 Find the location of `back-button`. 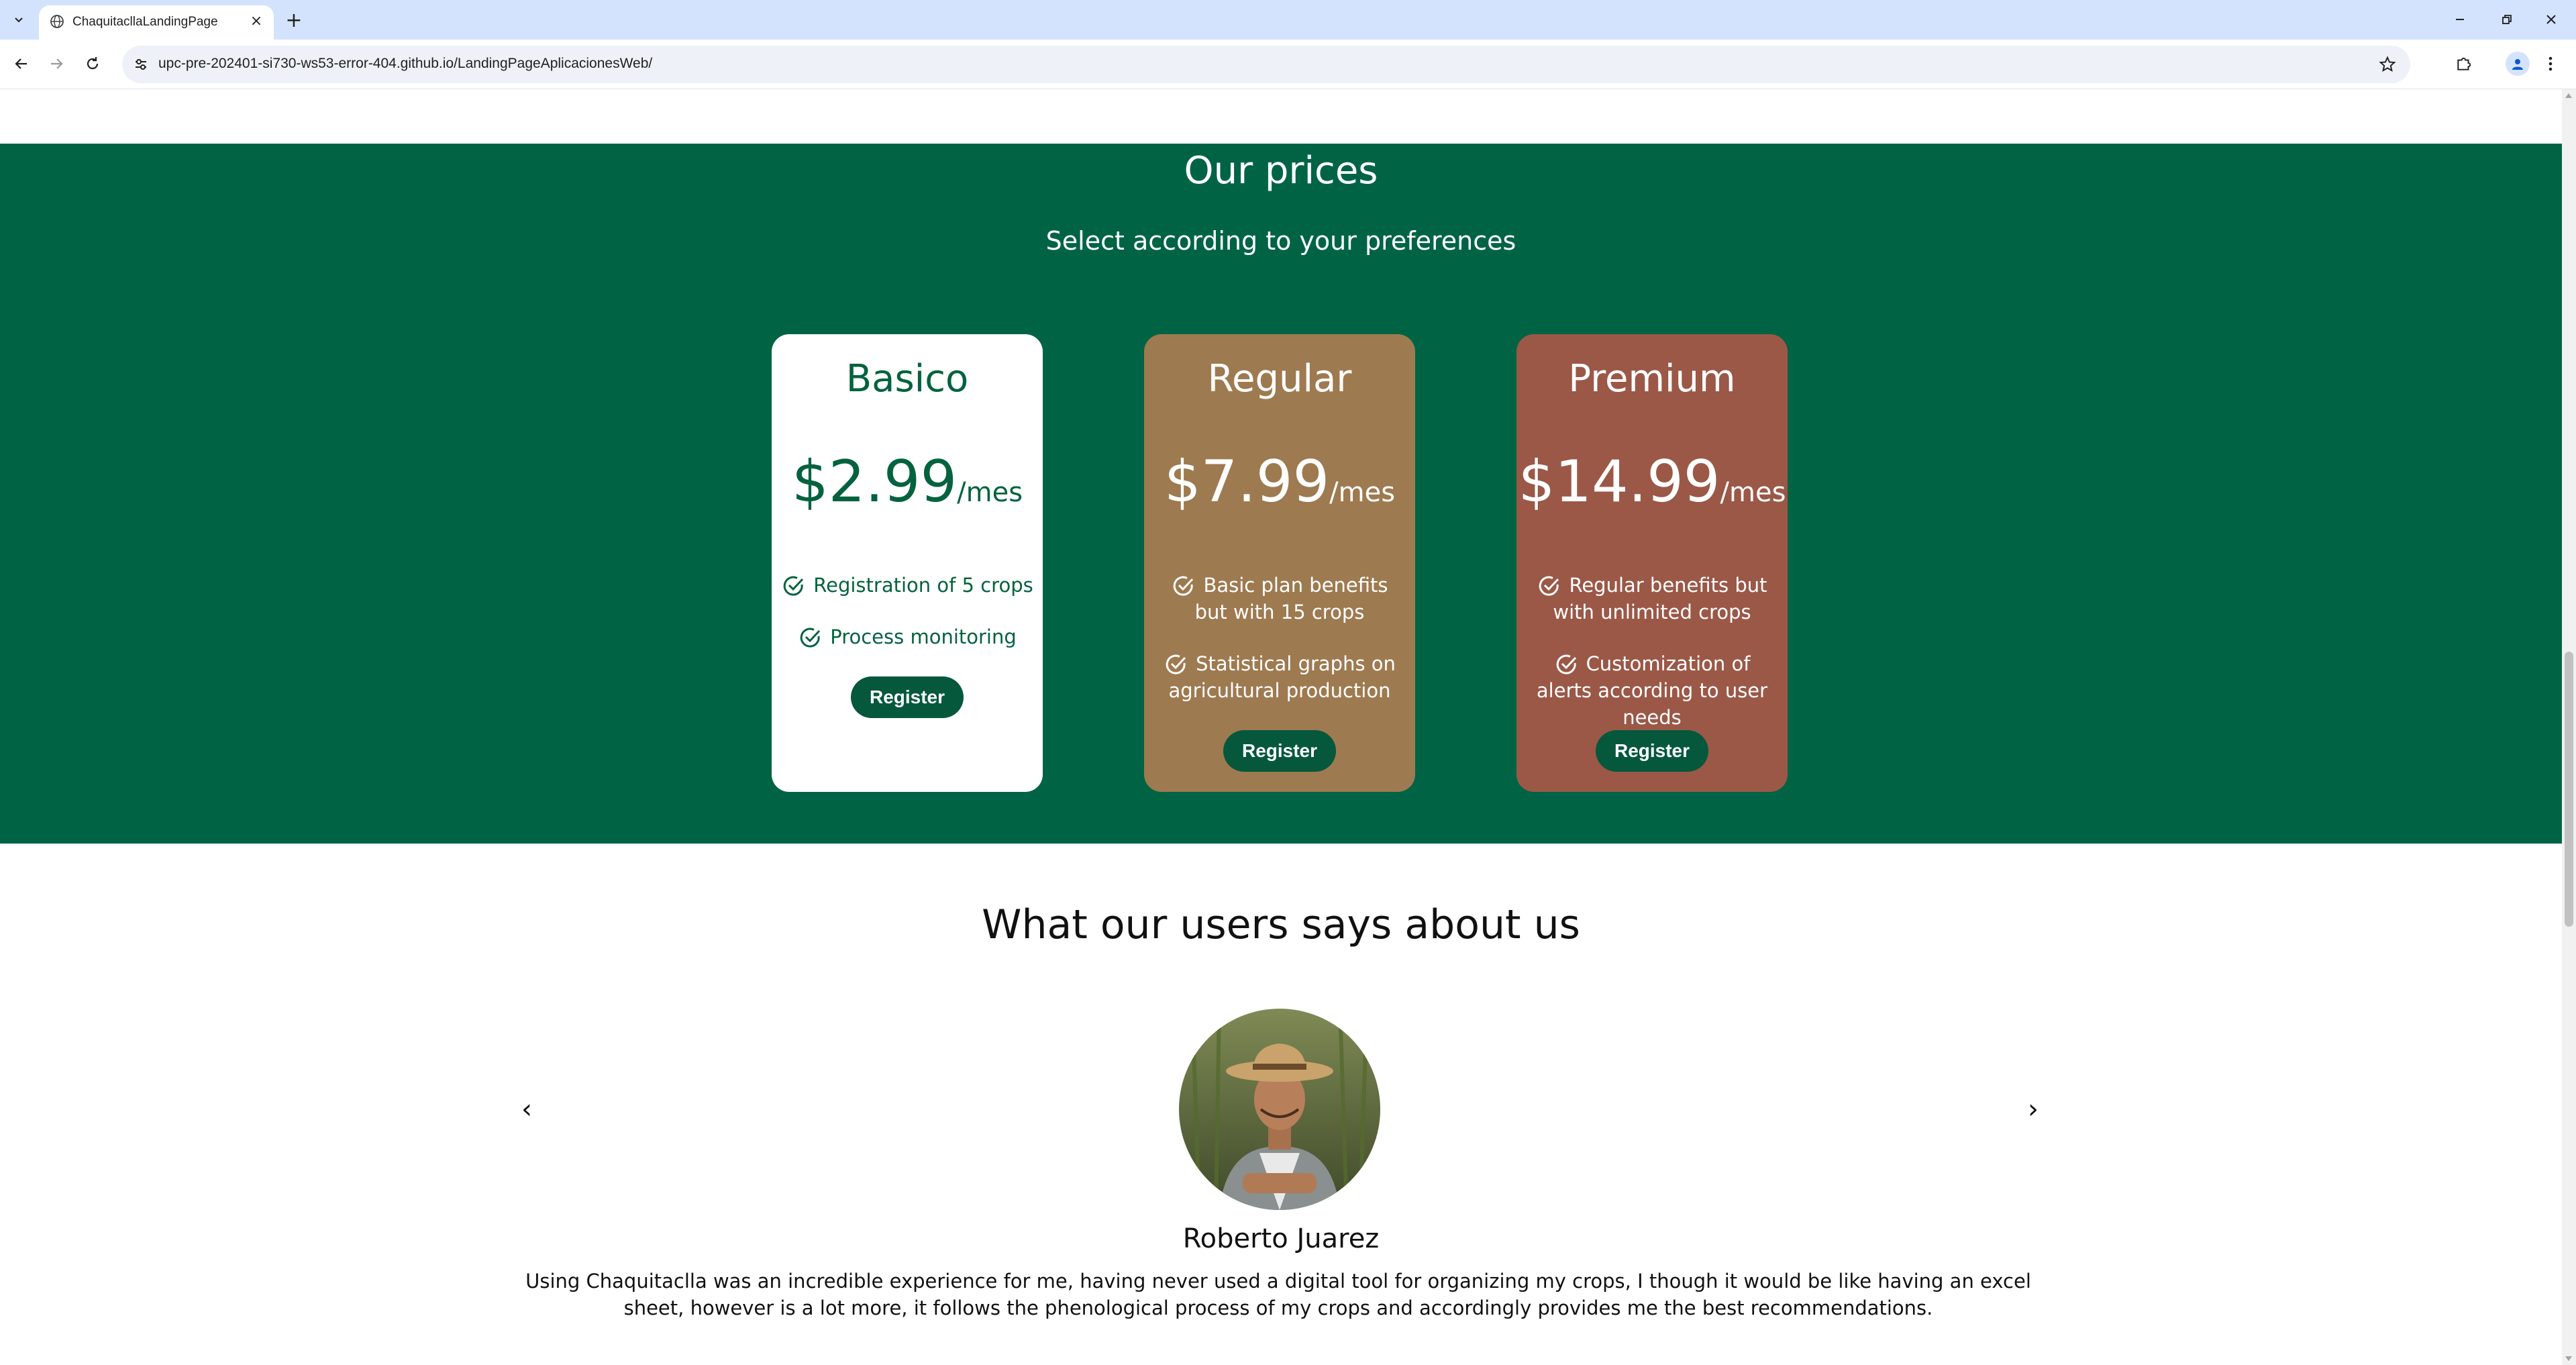

back-button is located at coordinates (21, 63).